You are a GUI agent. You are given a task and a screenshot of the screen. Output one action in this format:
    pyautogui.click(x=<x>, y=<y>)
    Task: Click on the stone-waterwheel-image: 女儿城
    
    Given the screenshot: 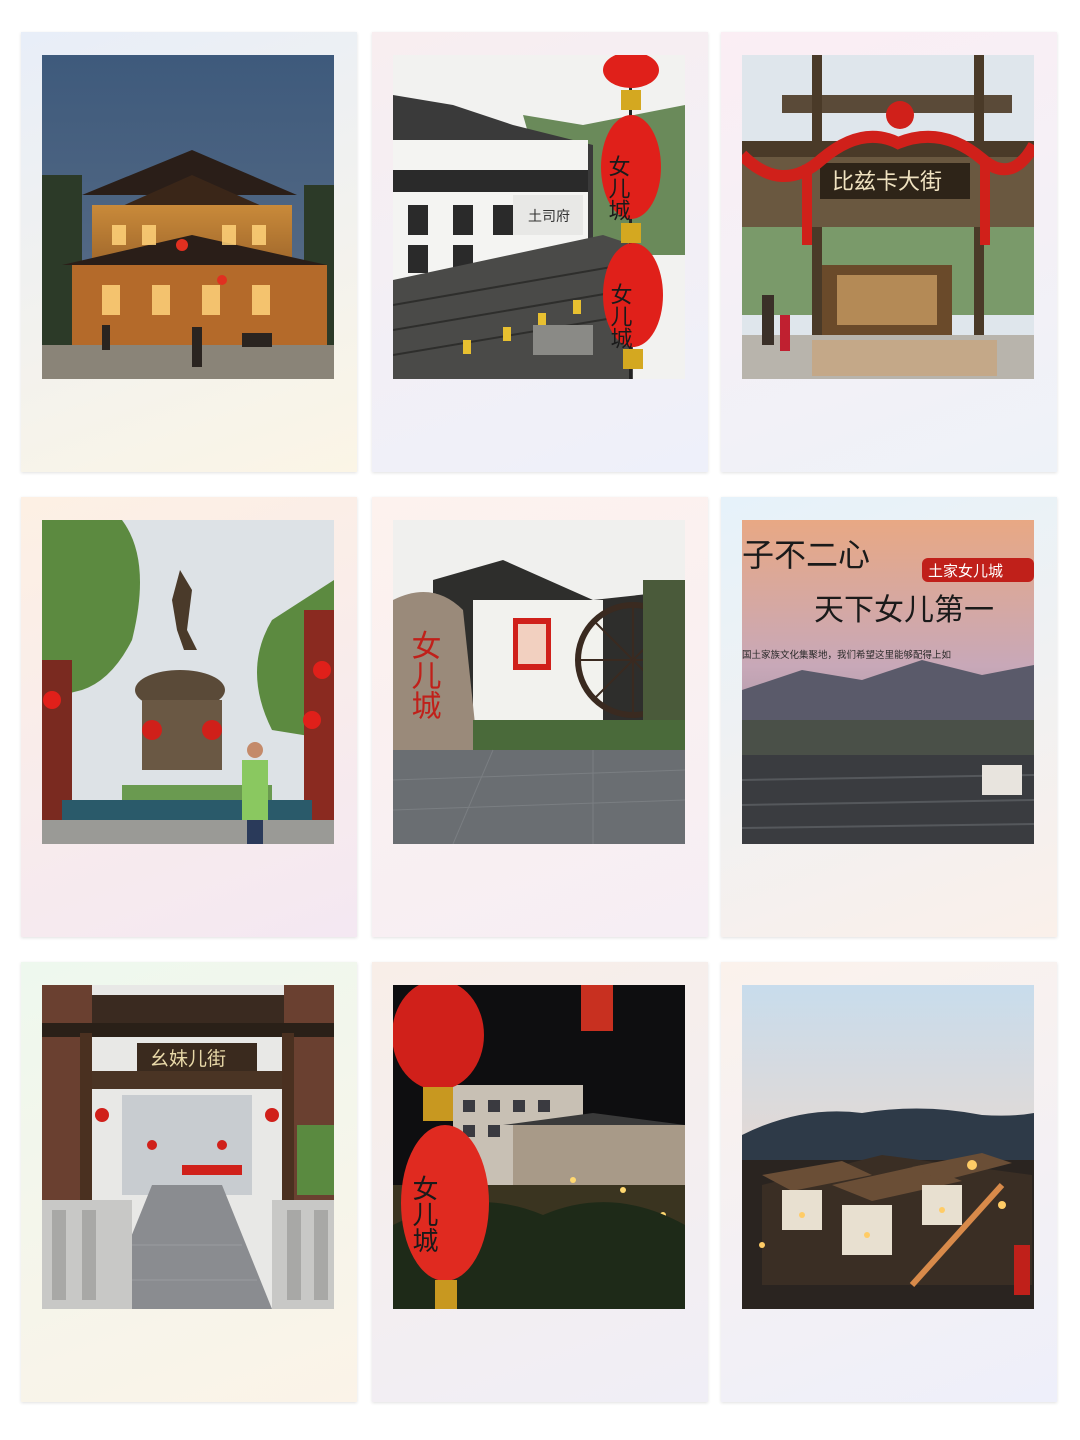 What is the action you would take?
    pyautogui.click(x=539, y=682)
    